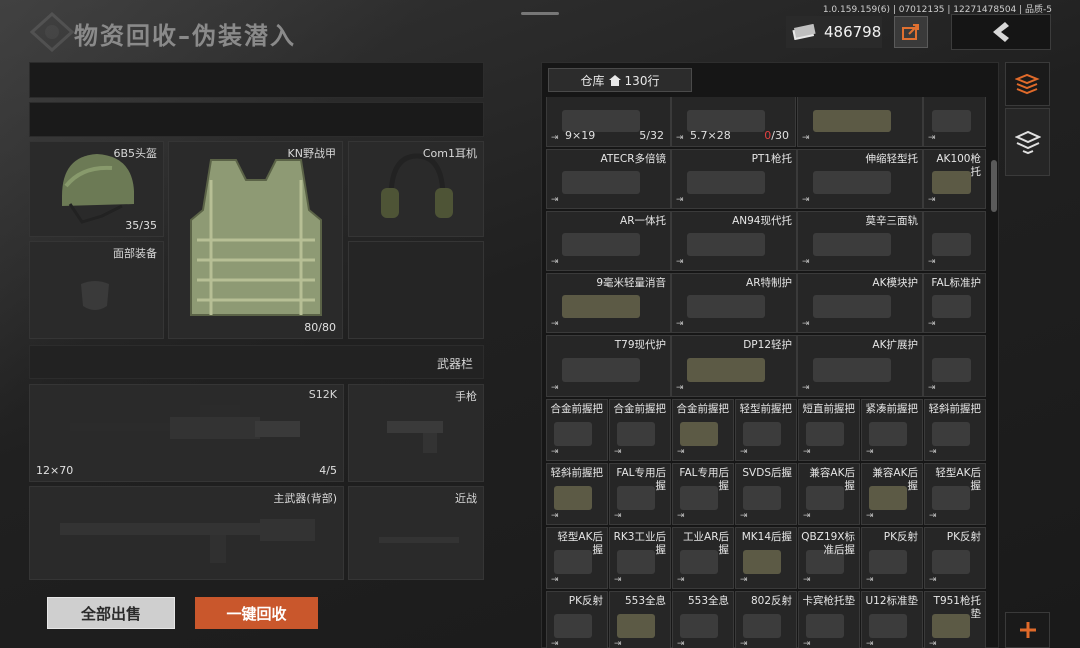  I want to click on pistol-slot: 手枪, so click(416, 433).